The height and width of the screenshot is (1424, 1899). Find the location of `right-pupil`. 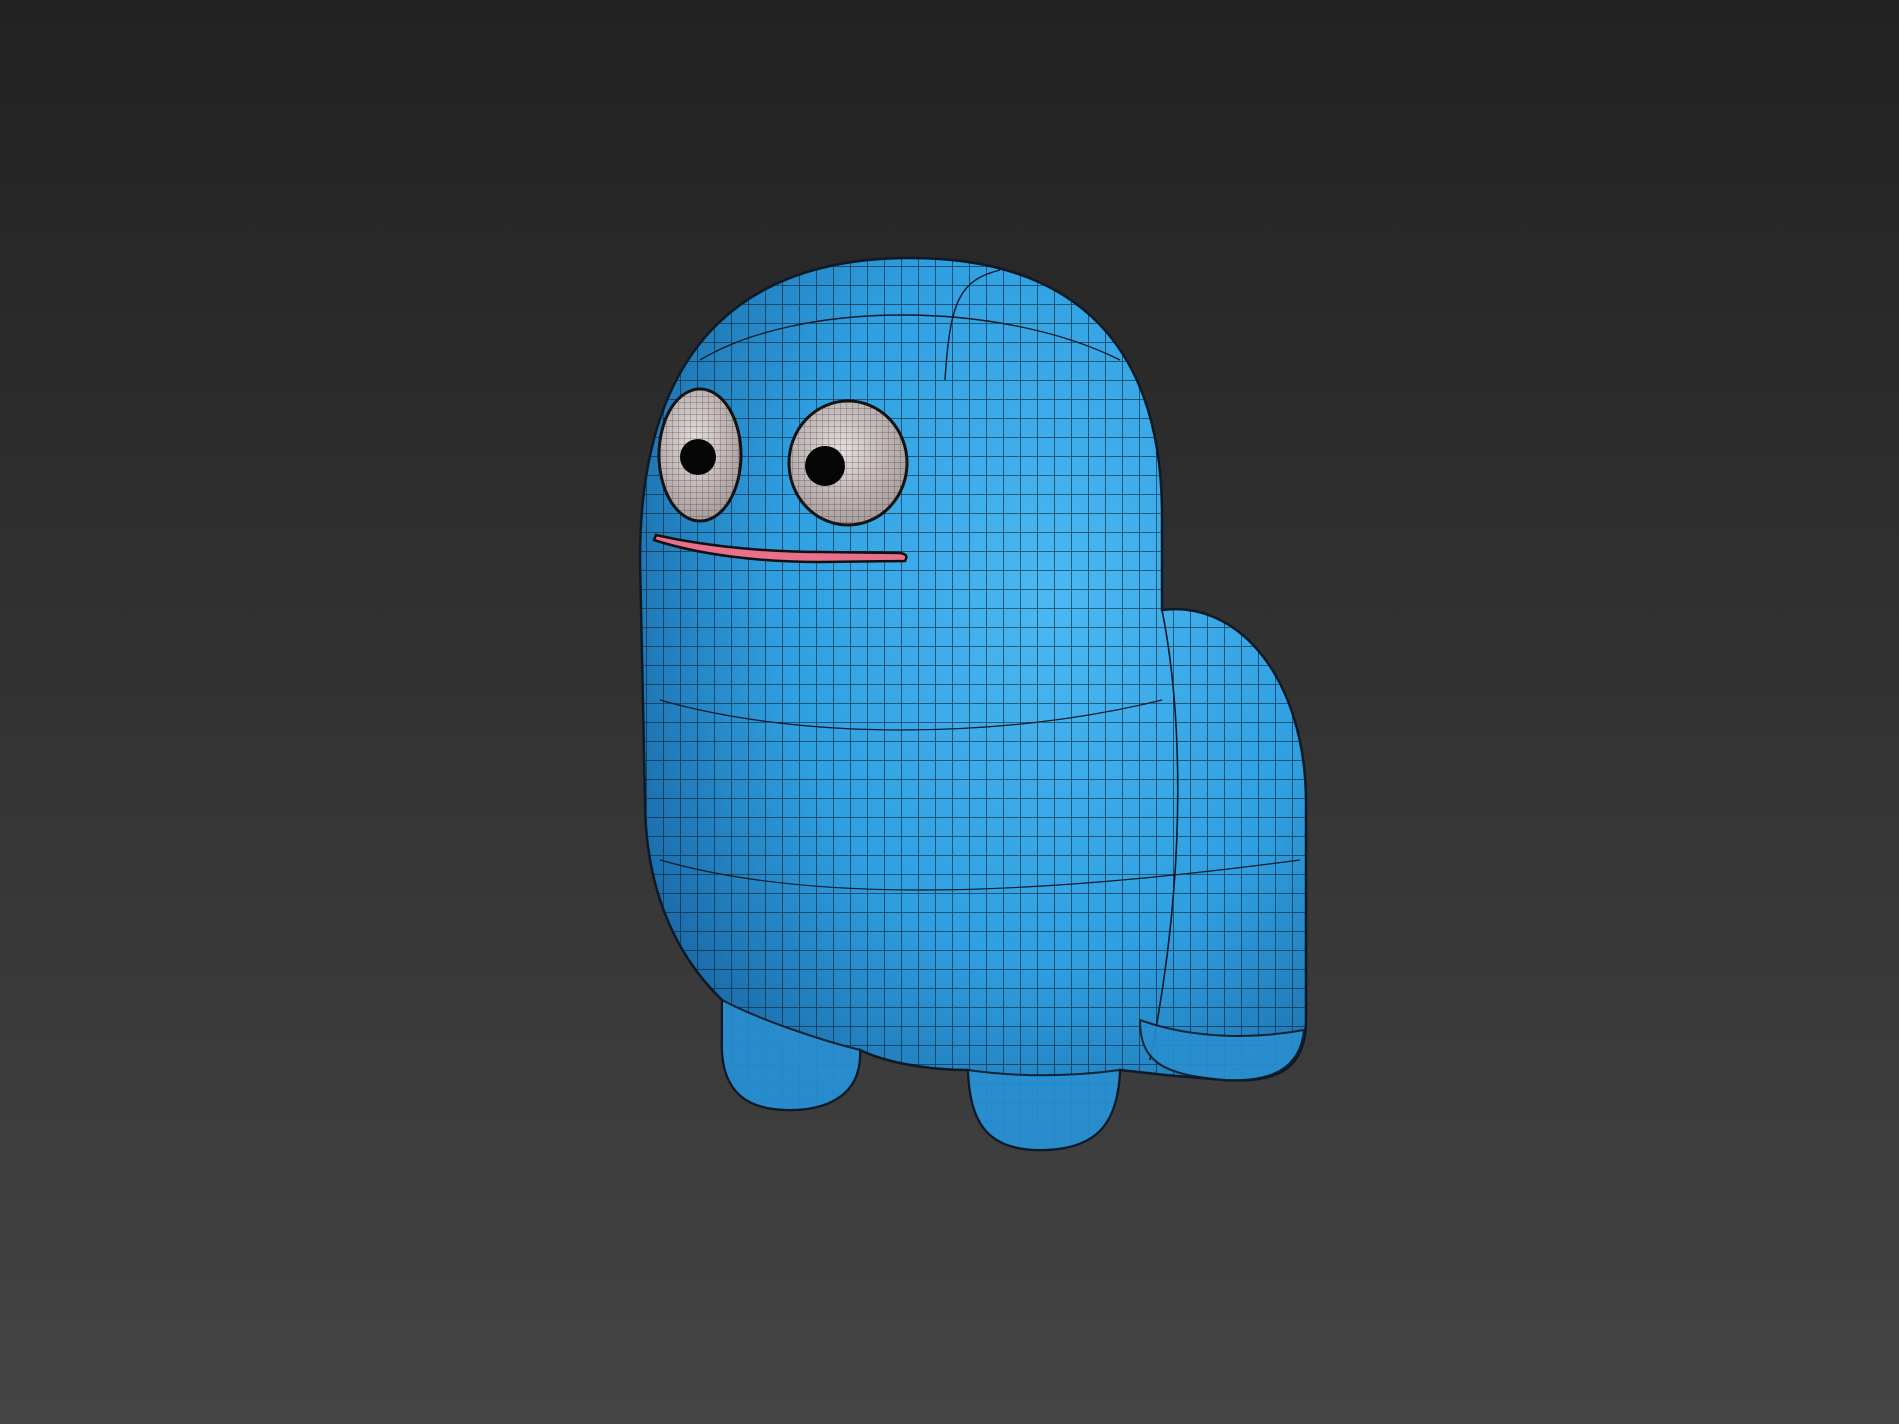

right-pupil is located at coordinates (825, 466).